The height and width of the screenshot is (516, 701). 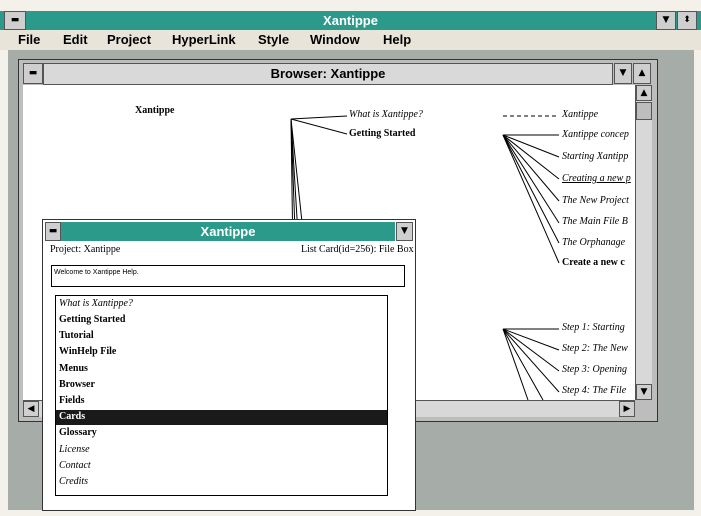 What do you see at coordinates (595, 200) in the screenshot?
I see `node-right-top-4: The New Project` at bounding box center [595, 200].